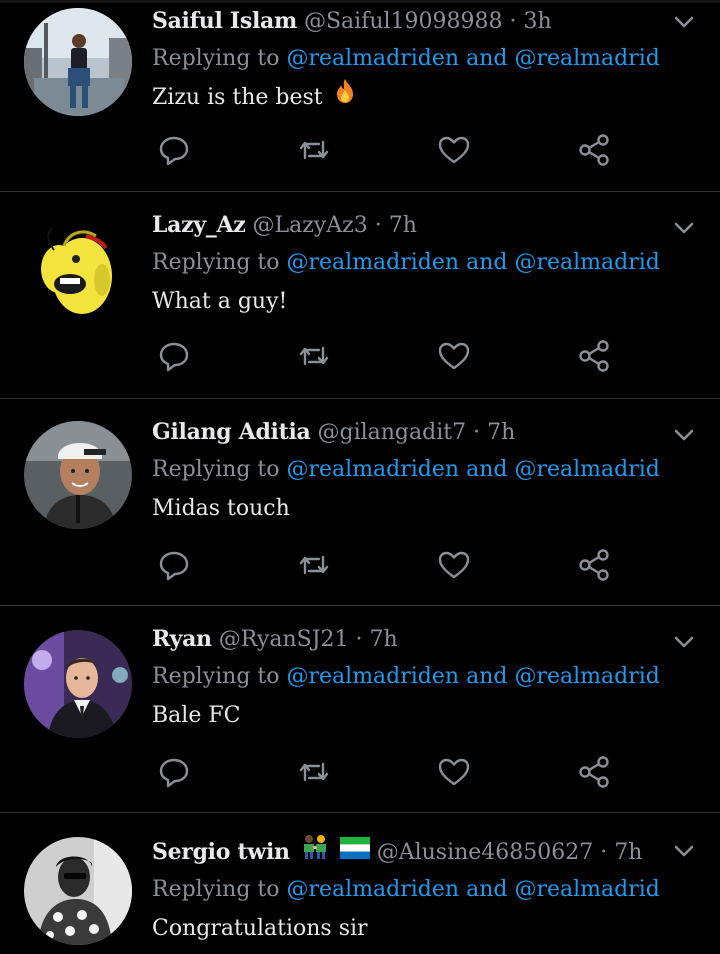 Image resolution: width=720 pixels, height=954 pixels. What do you see at coordinates (199, 225) in the screenshot?
I see `display-name: Lazy_Az` at bounding box center [199, 225].